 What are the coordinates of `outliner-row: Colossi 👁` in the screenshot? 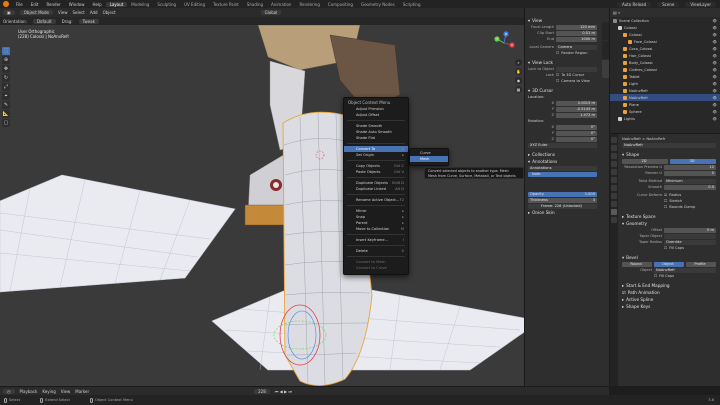 It's located at (665, 34).